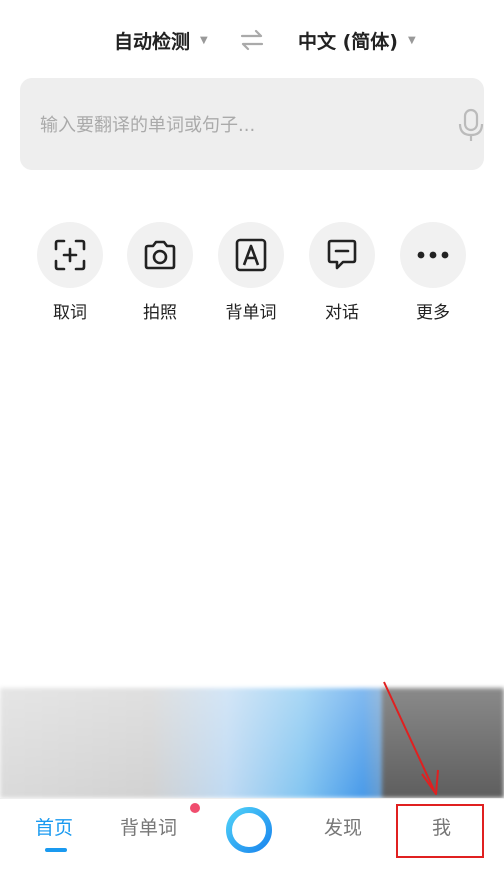 The image size is (504, 869). What do you see at coordinates (152, 41) in the screenshot?
I see `source-language-label: 自动检测` at bounding box center [152, 41].